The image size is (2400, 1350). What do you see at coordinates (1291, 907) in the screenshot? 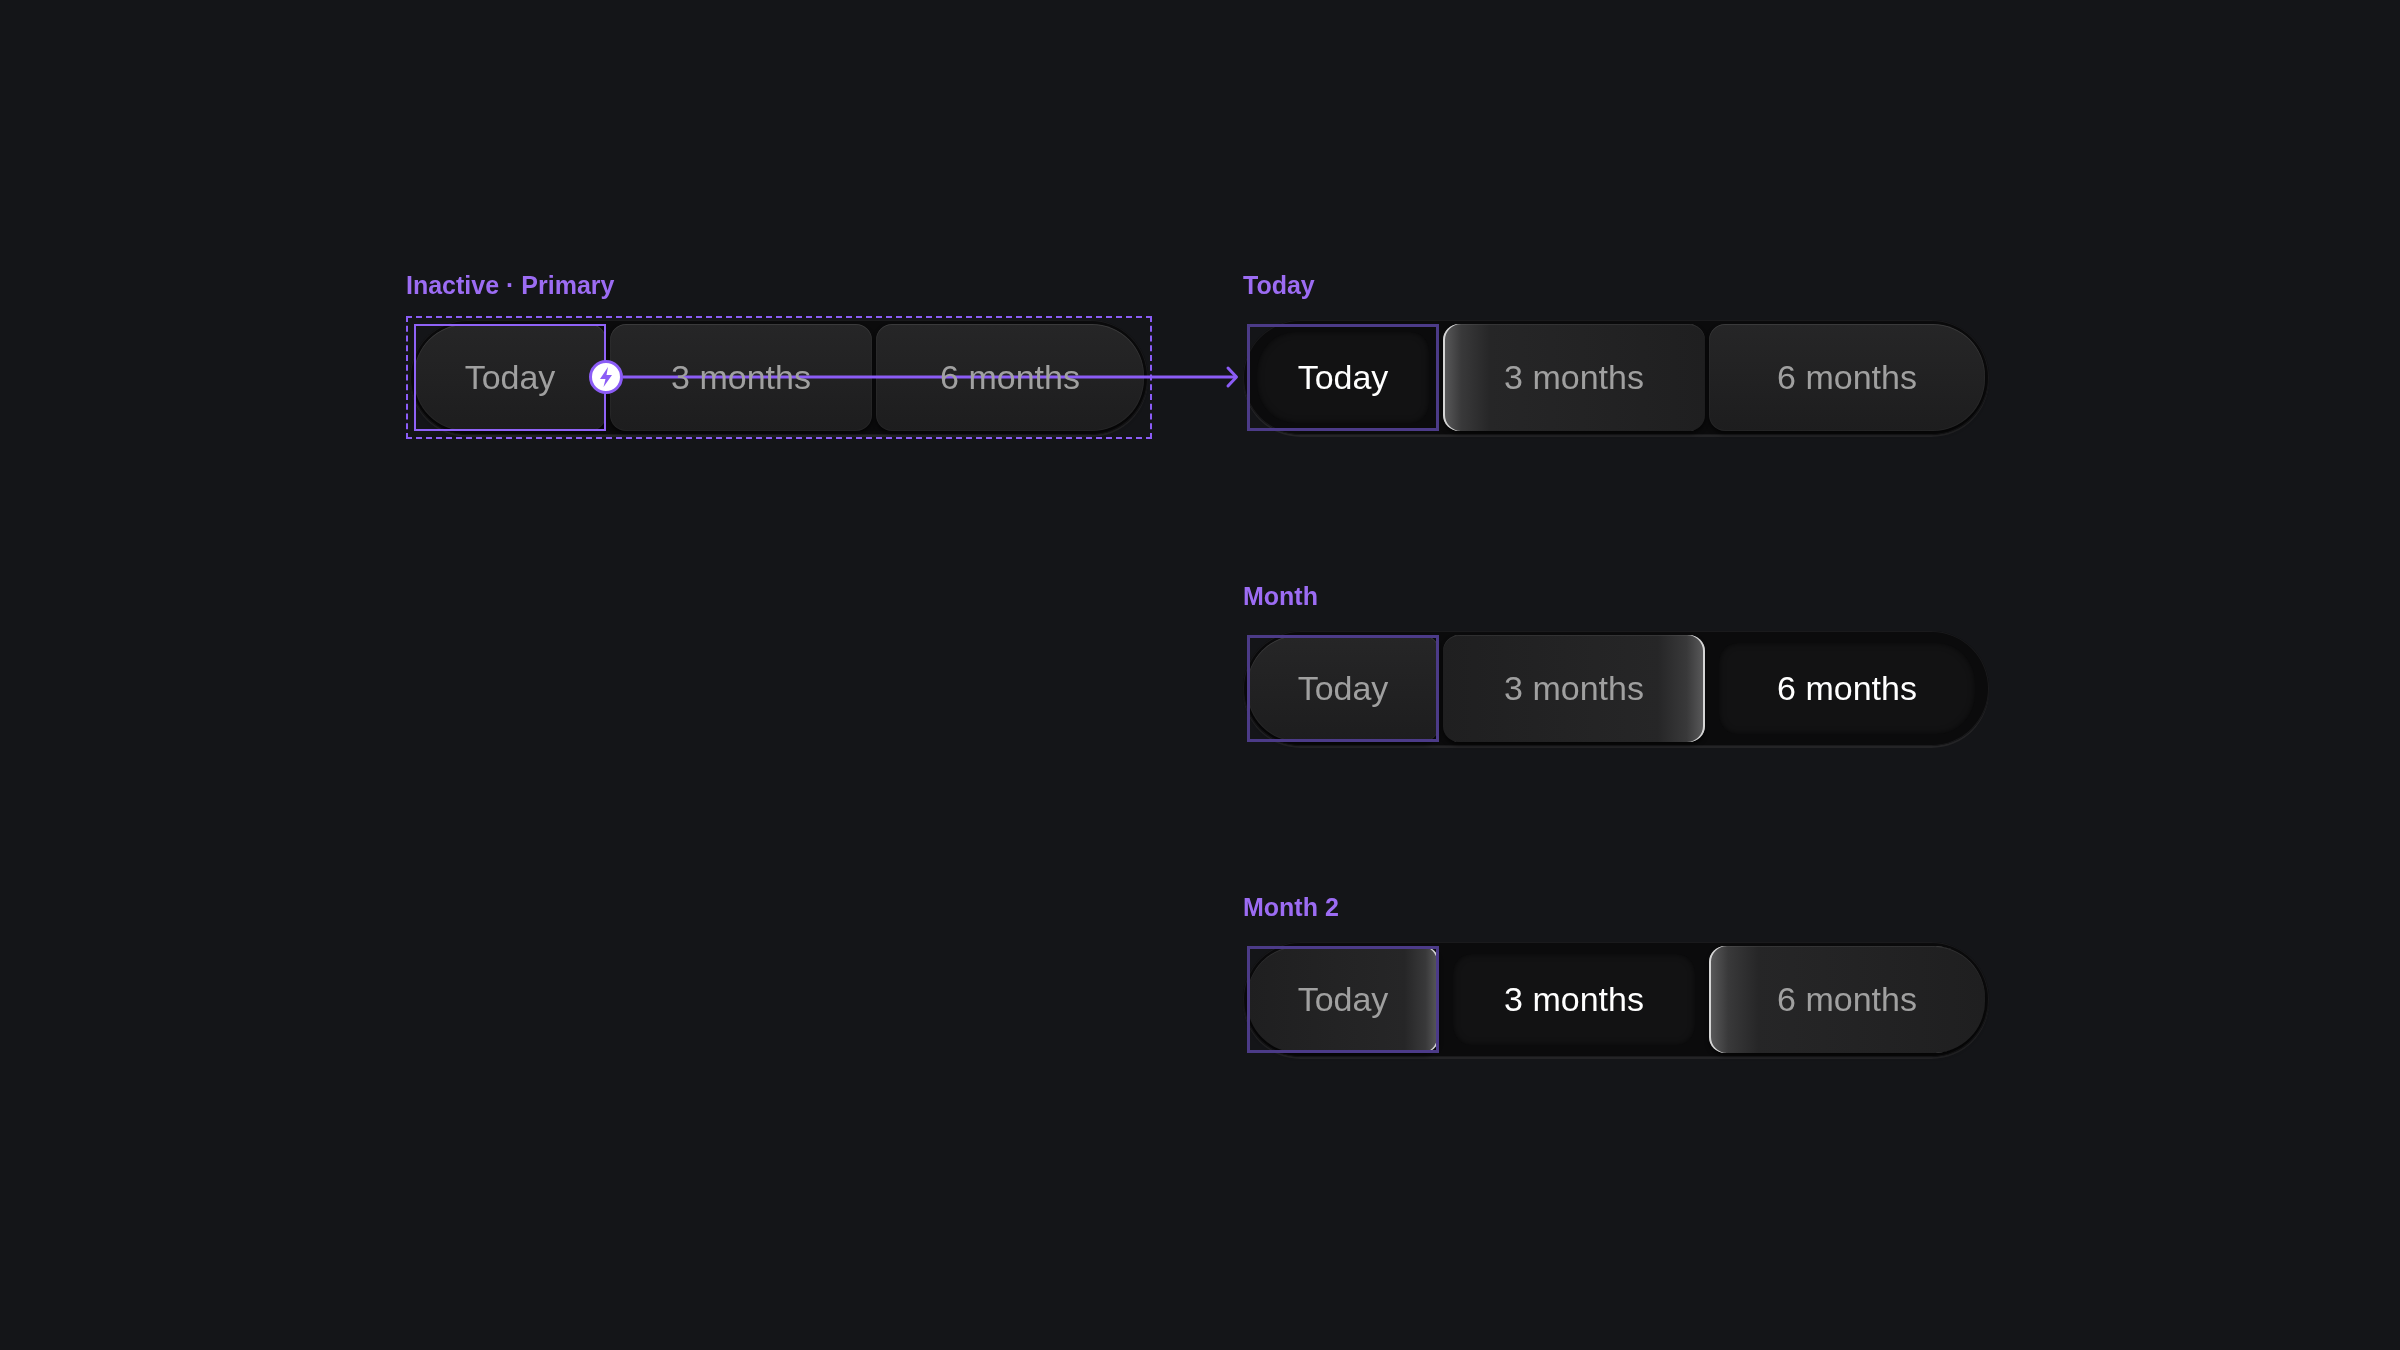
I see `frame-label: Month 2` at bounding box center [1291, 907].